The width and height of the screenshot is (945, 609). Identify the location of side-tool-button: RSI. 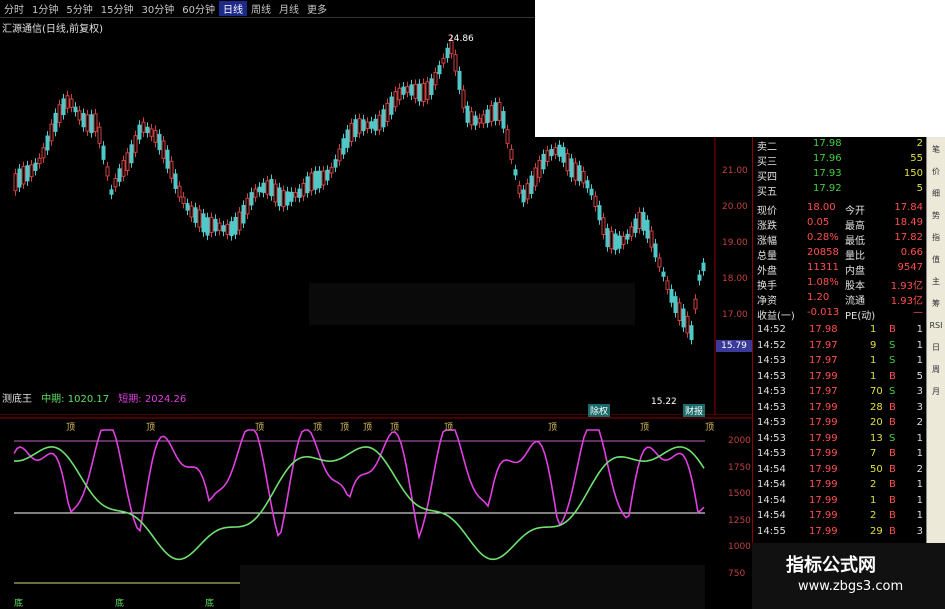
(936, 326).